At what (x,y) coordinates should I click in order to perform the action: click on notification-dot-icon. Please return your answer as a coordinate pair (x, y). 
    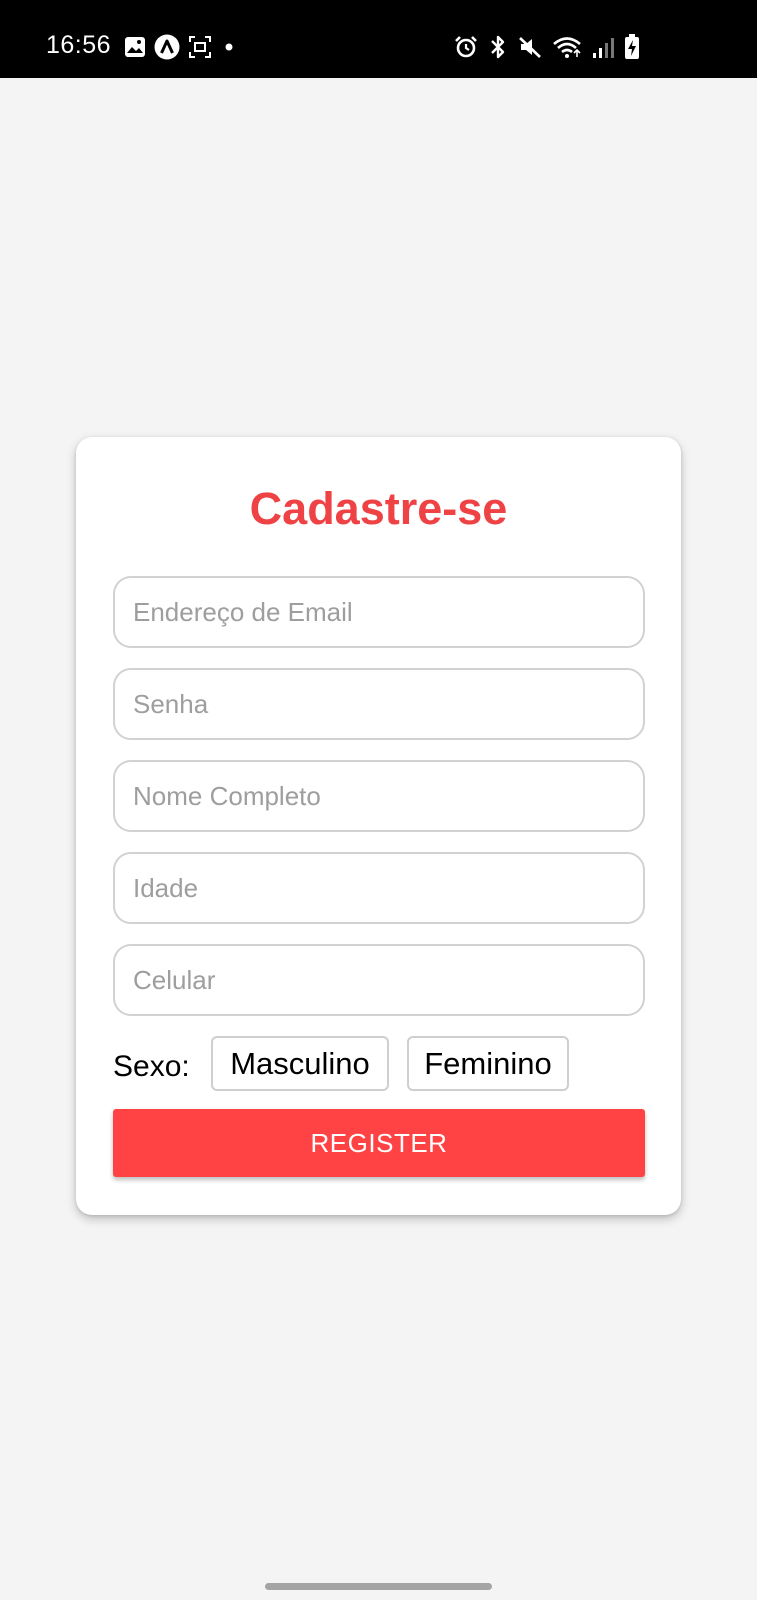
    Looking at the image, I should click on (229, 47).